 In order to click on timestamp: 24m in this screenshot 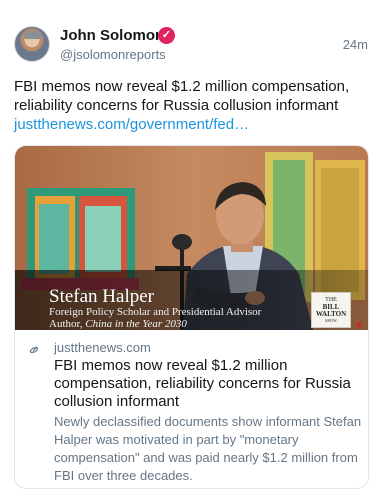, I will do `click(355, 44)`.